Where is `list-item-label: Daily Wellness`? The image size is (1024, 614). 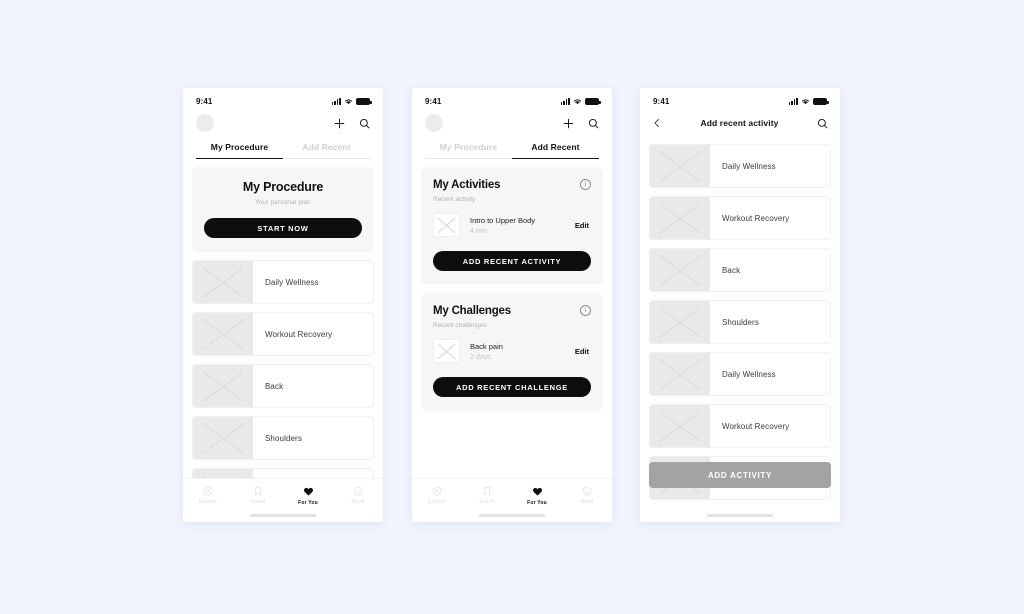
list-item-label: Daily Wellness is located at coordinates (292, 282).